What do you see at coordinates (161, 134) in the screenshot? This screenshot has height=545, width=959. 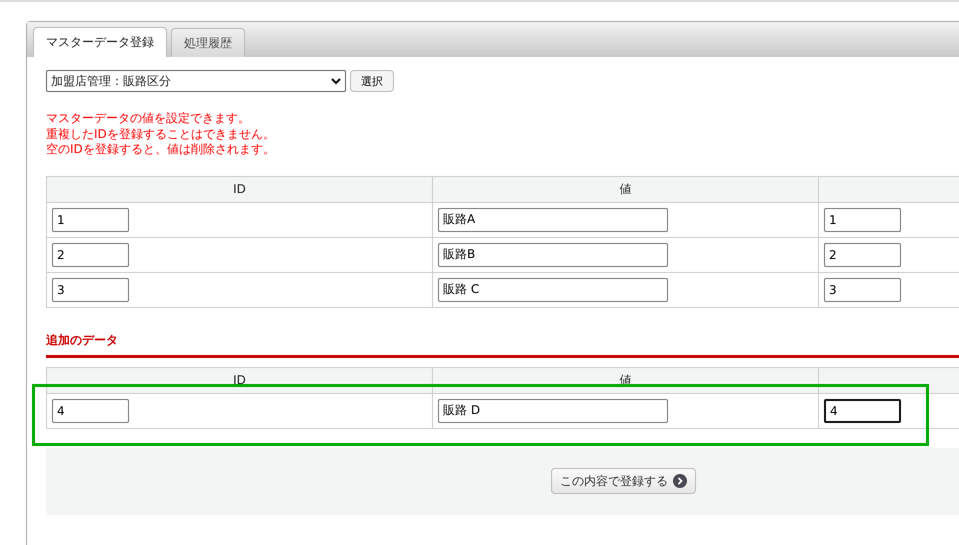 I see `notice-text: 重複したIDを登録することはできません。` at bounding box center [161, 134].